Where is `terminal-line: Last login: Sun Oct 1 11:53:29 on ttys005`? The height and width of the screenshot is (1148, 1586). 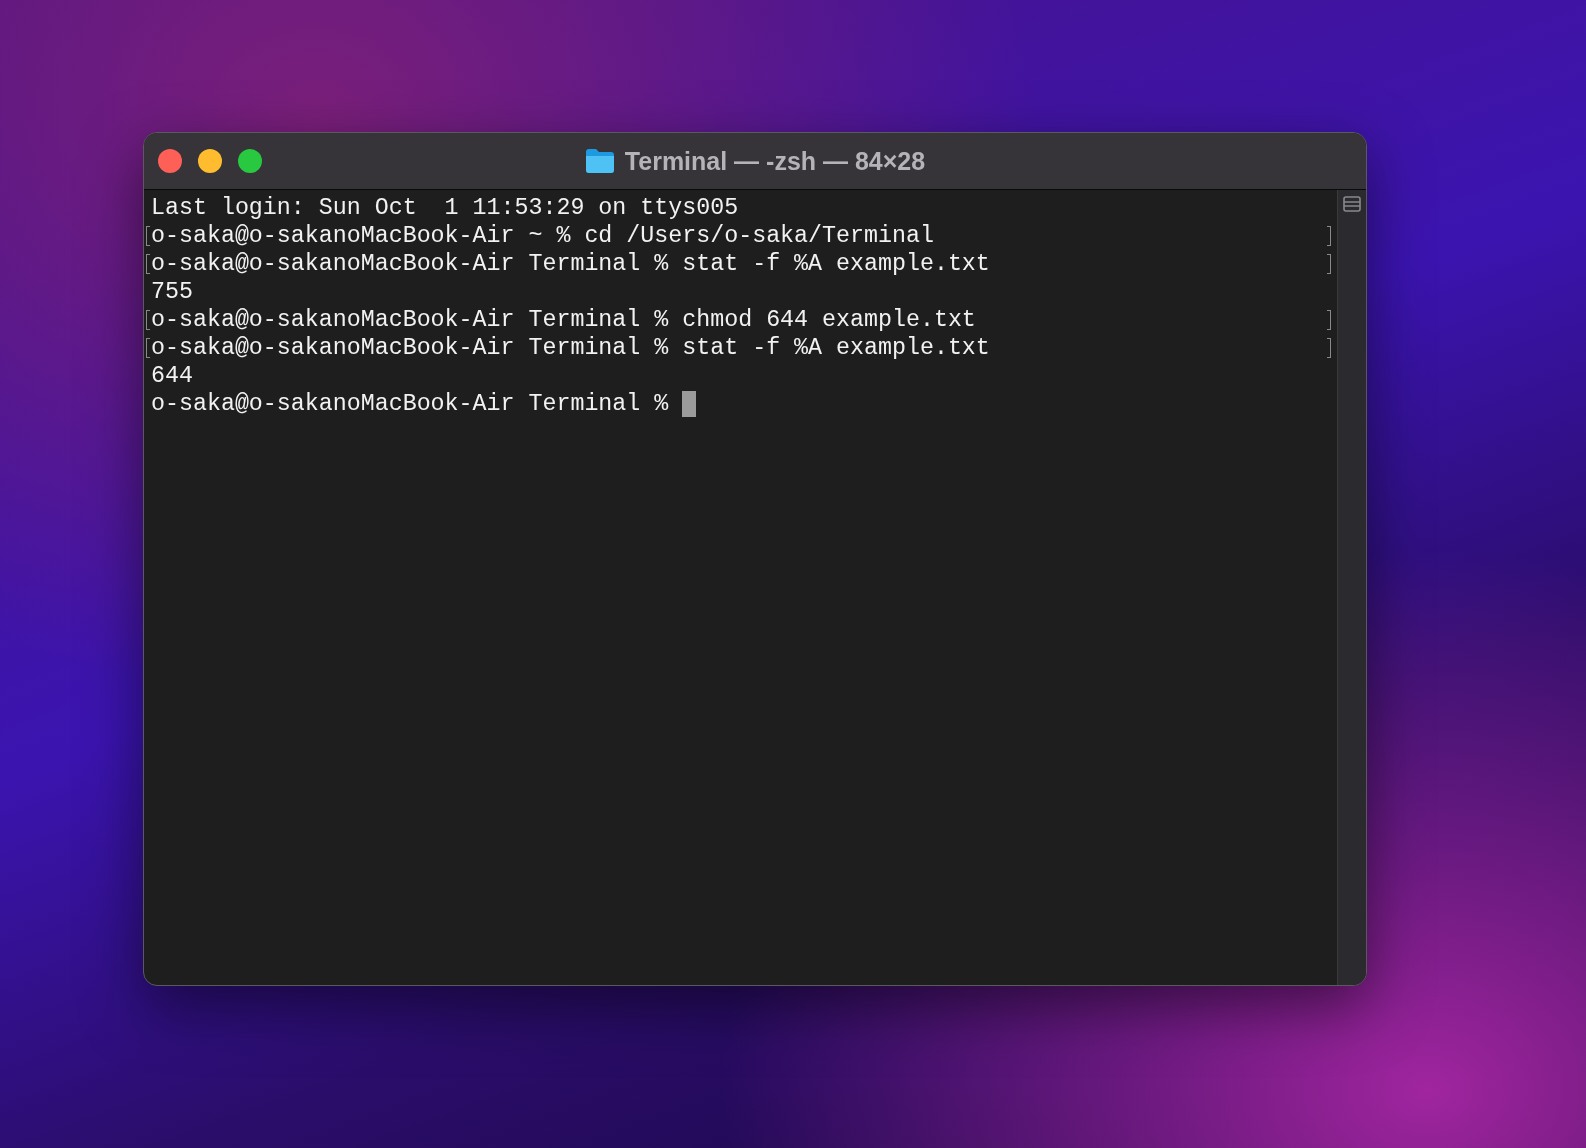 terminal-line: Last login: Sun Oct 1 11:53:29 on ttys005 is located at coordinates (445, 208).